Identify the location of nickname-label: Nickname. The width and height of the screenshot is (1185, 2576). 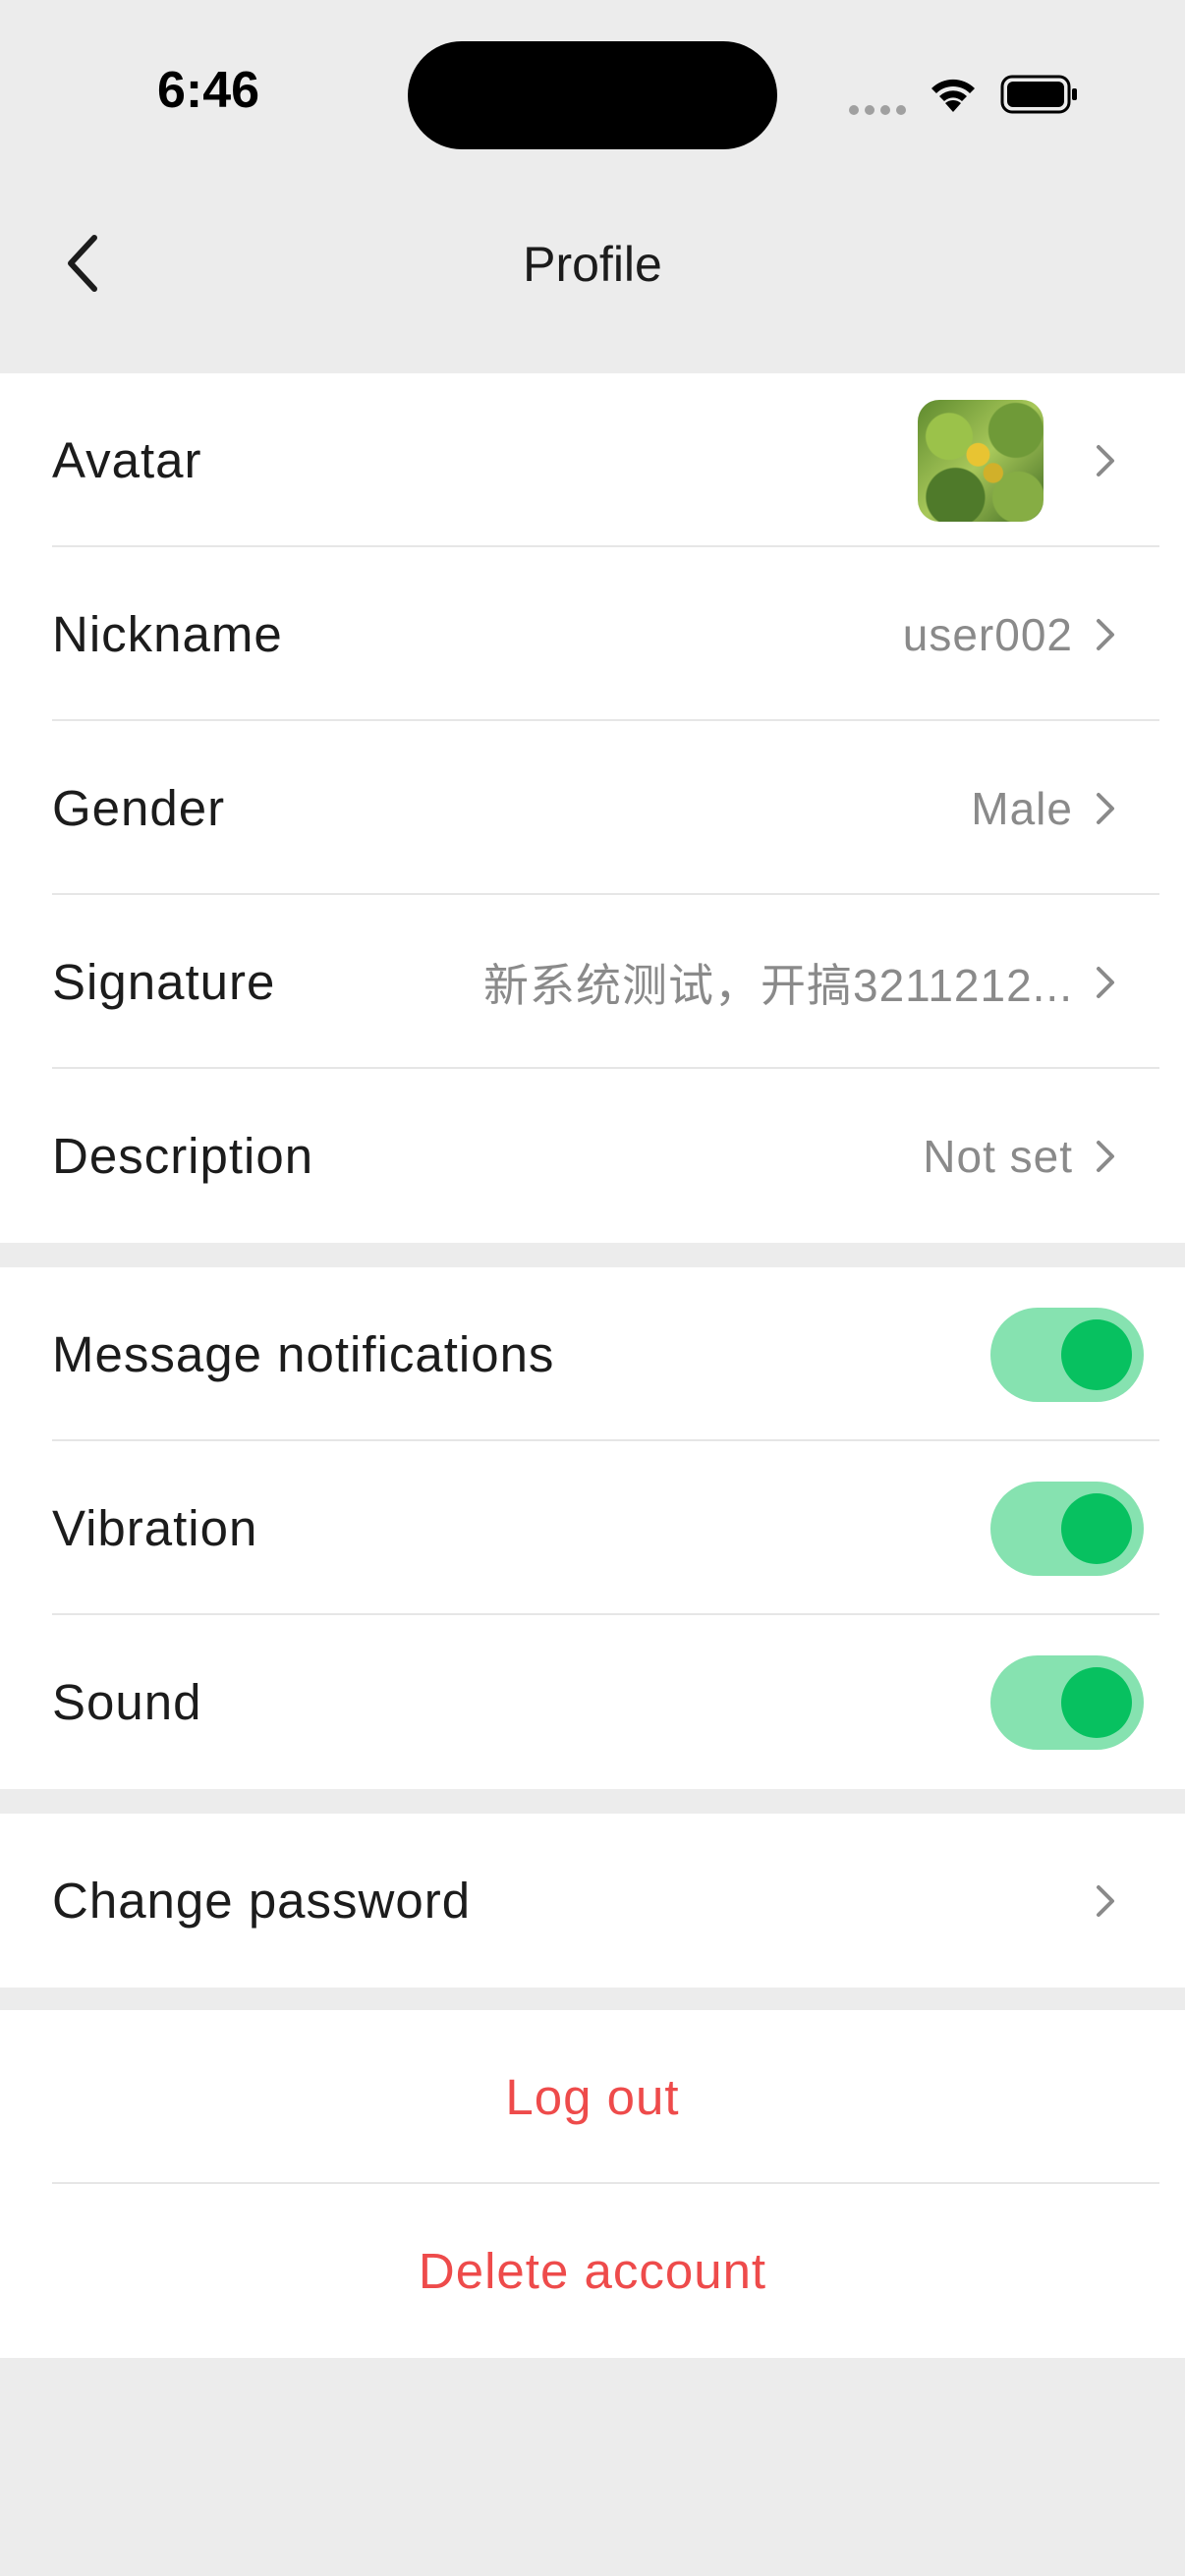
(168, 634).